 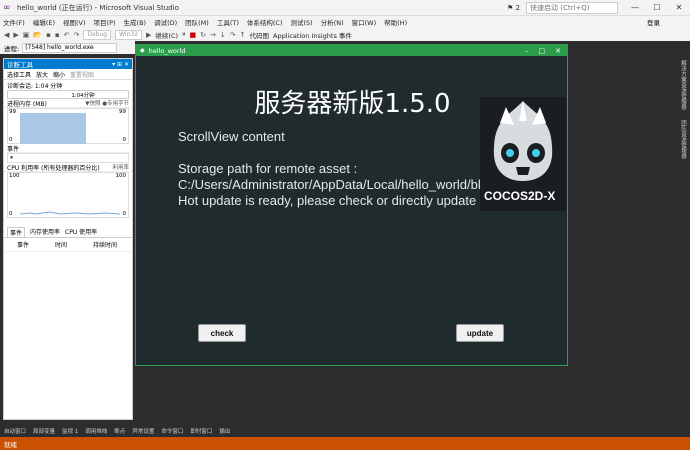 I want to click on cpu-legend: 利用率, so click(x=120, y=168).